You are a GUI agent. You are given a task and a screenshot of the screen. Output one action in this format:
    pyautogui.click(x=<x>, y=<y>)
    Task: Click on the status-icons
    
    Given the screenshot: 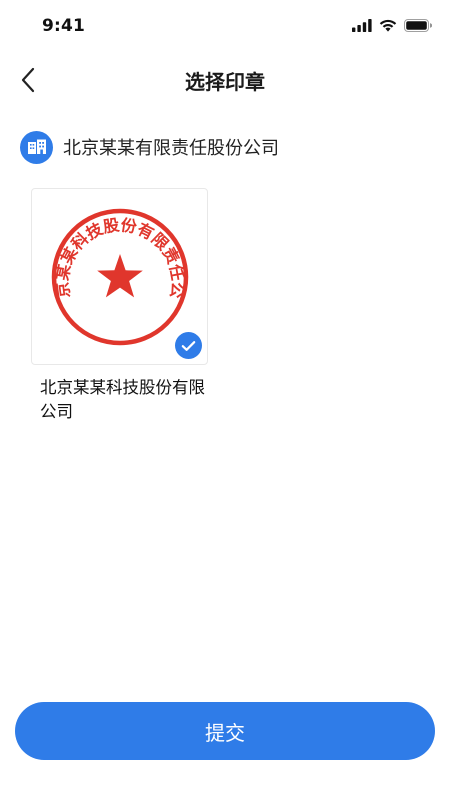 What is the action you would take?
    pyautogui.click(x=392, y=25)
    